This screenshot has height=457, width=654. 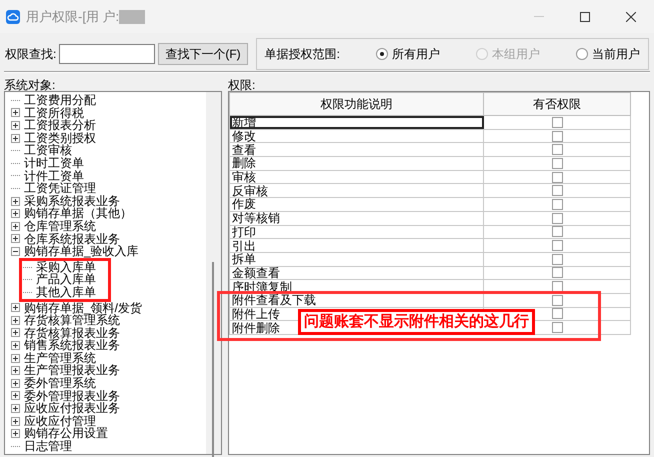 What do you see at coordinates (60, 421) in the screenshot?
I see `tree-item: 应收应付管理` at bounding box center [60, 421].